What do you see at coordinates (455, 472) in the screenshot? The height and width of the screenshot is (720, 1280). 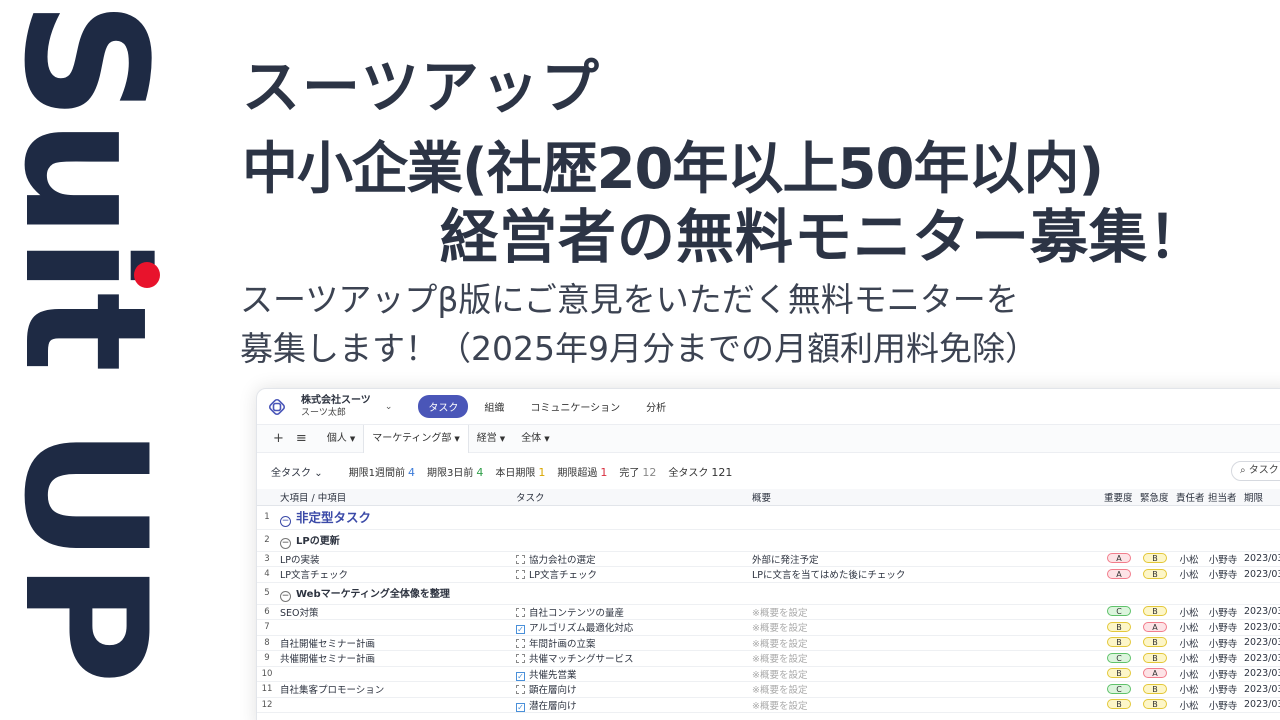 I see `filter-item: 期限3日前 4` at bounding box center [455, 472].